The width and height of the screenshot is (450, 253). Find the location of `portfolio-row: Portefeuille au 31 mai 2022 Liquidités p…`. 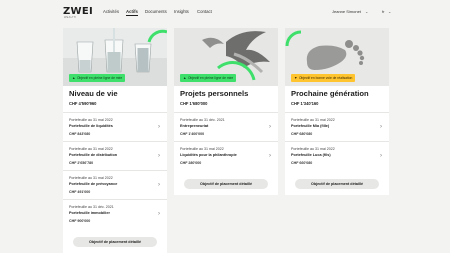

portfolio-row: Portefeuille au 31 mai 2022 Liquidités p… is located at coordinates (226, 158).